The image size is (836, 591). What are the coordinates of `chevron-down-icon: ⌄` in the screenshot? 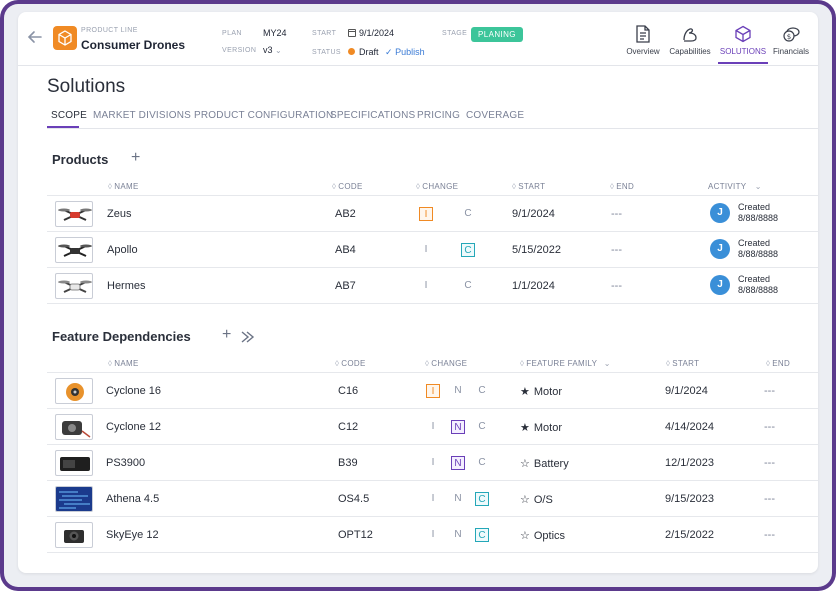 It's located at (607, 363).